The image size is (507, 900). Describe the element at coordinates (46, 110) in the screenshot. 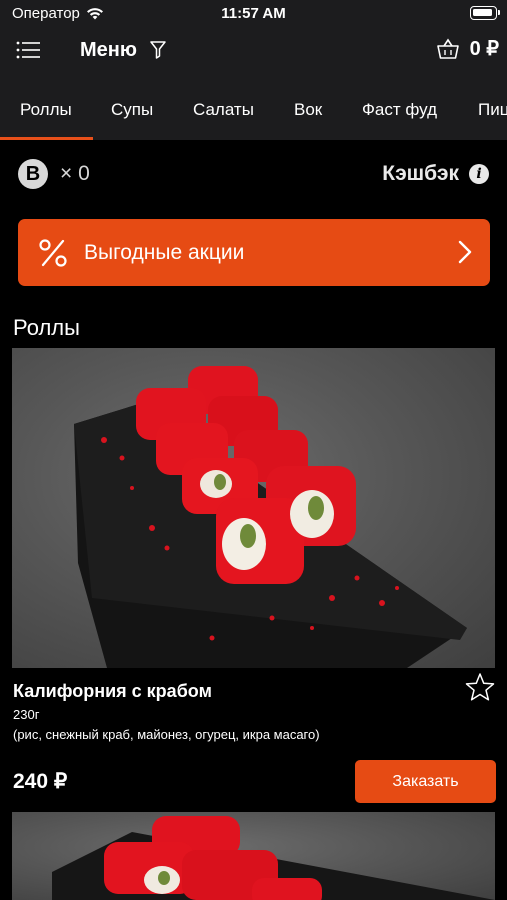

I see `tab-rolls: Роллы` at that location.